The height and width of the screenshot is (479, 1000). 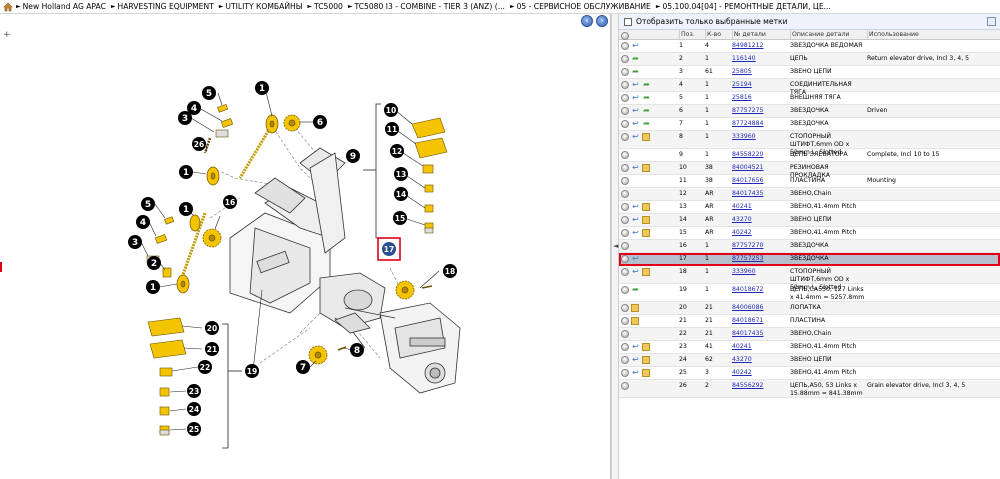 What do you see at coordinates (209, 94) in the screenshot?
I see `callout-label: 5` at bounding box center [209, 94].